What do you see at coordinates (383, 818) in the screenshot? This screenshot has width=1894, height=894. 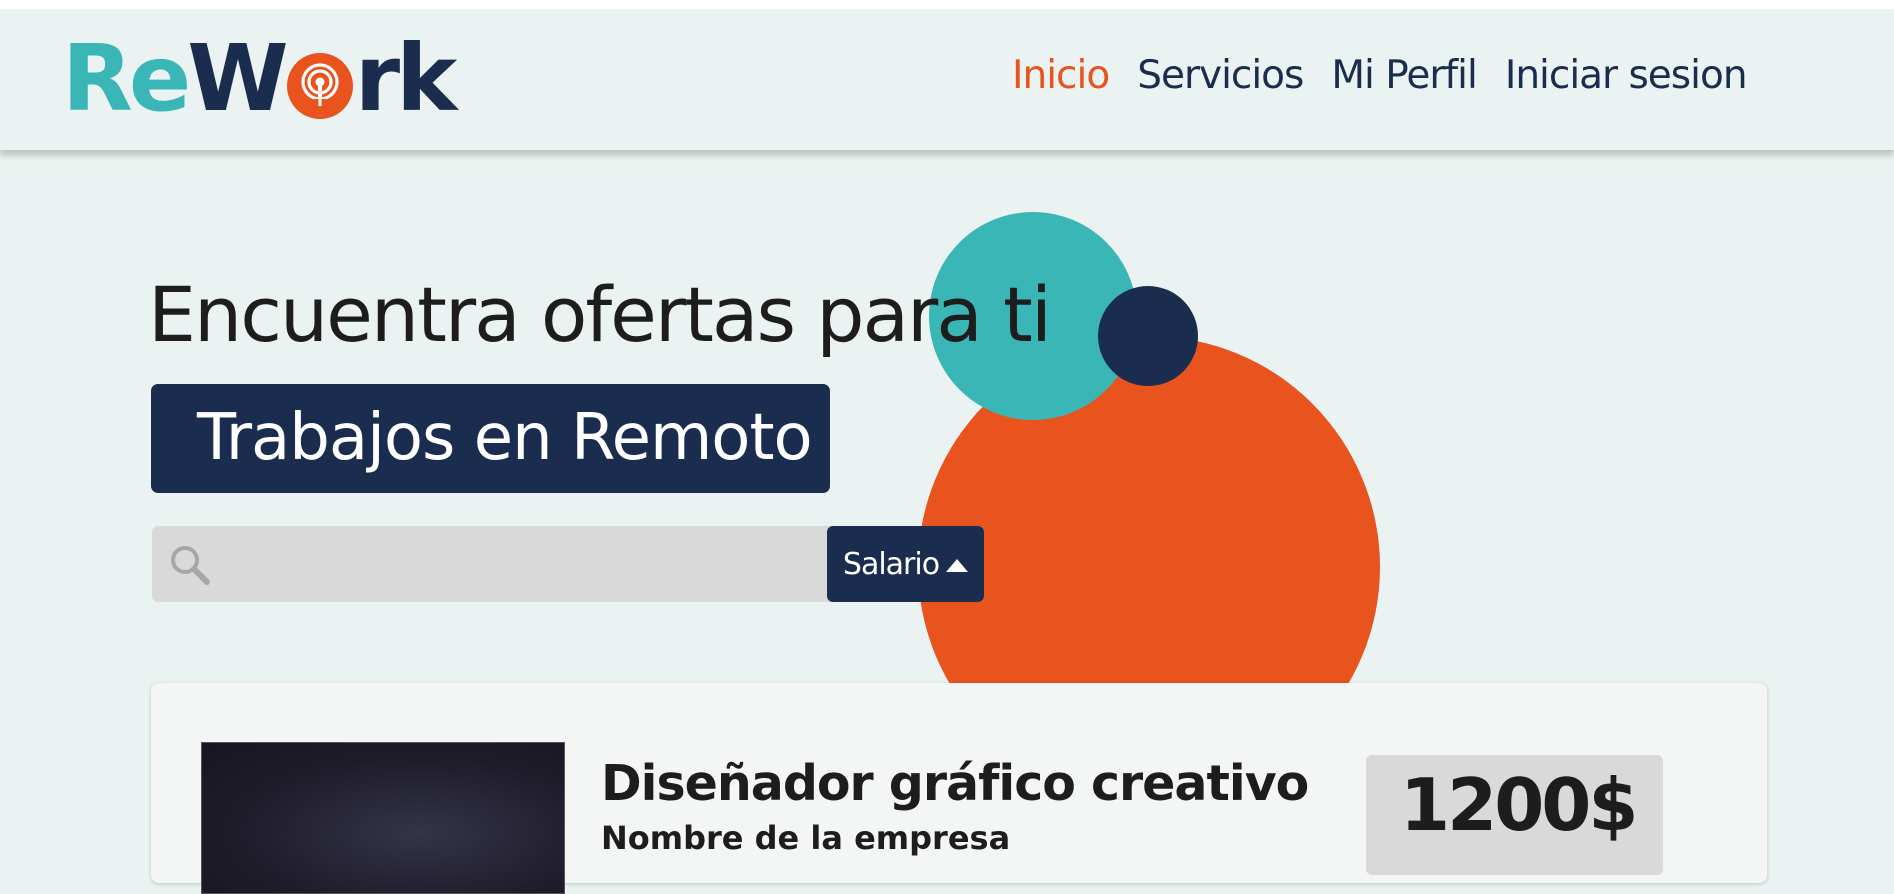 I see `job-image` at bounding box center [383, 818].